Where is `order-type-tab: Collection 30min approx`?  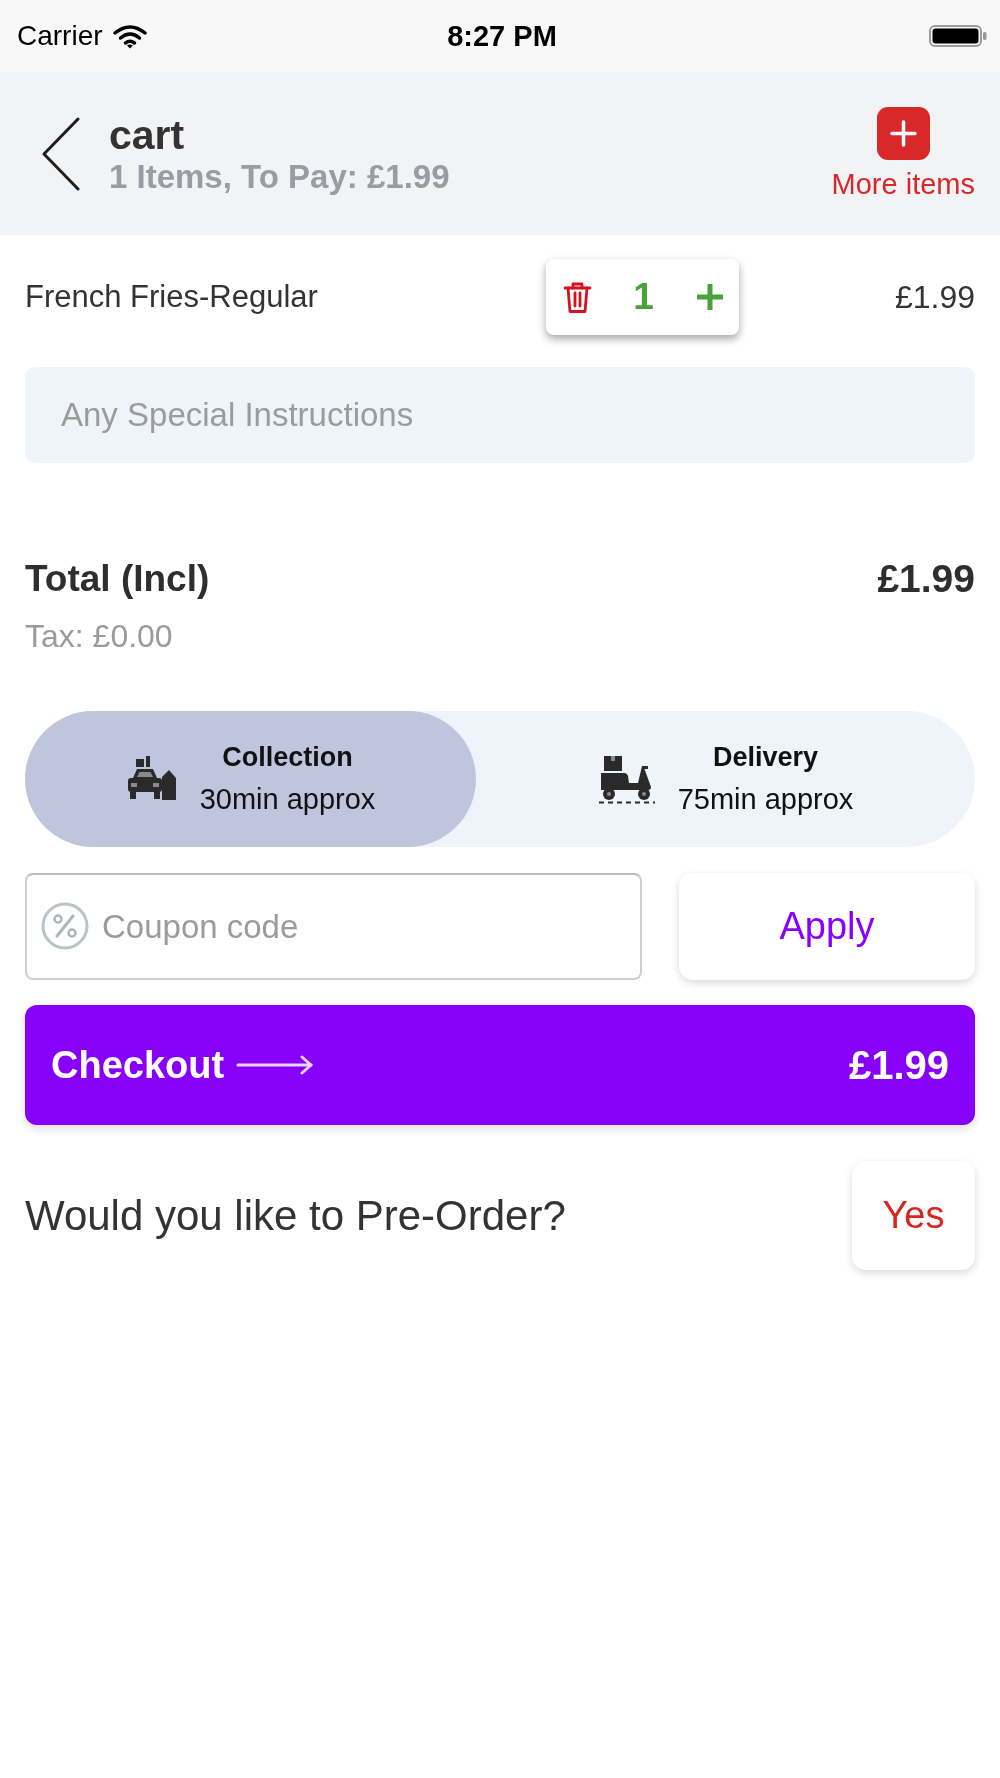 order-type-tab: Collection 30min approx is located at coordinates (250, 779).